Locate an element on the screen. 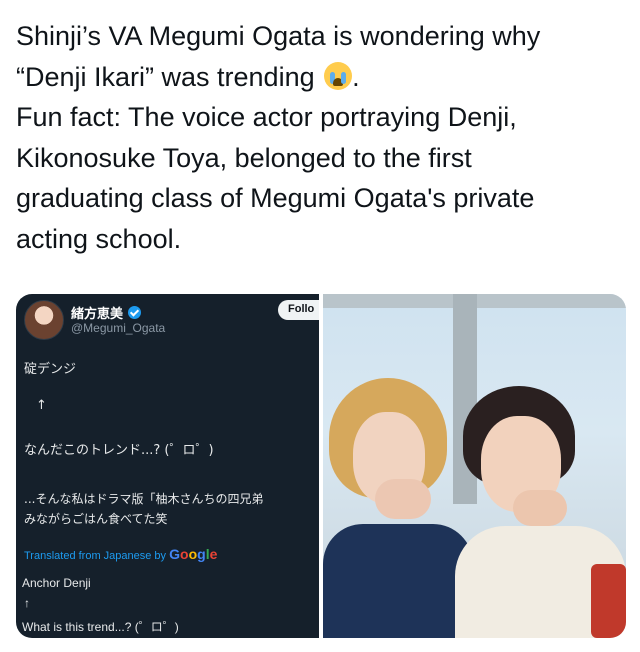  en-arrow: ↑ is located at coordinates (27, 603).